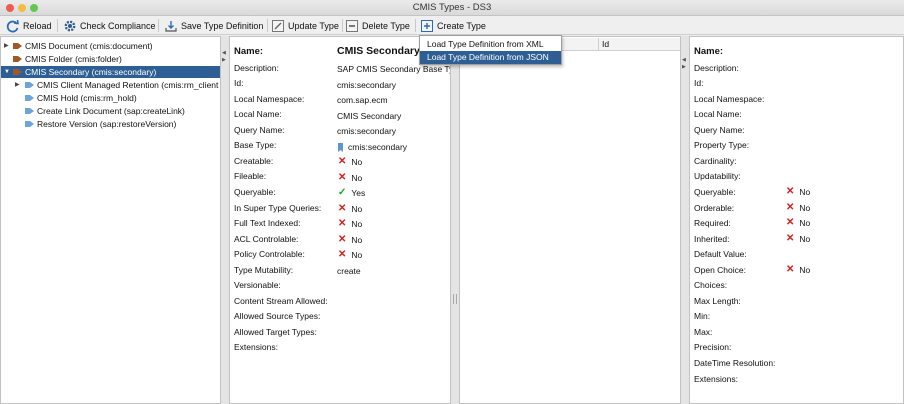 The height and width of the screenshot is (404, 904). I want to click on tree-item-cmis-hold: CMIS Hold (cmis:rm_hold), so click(110, 98).